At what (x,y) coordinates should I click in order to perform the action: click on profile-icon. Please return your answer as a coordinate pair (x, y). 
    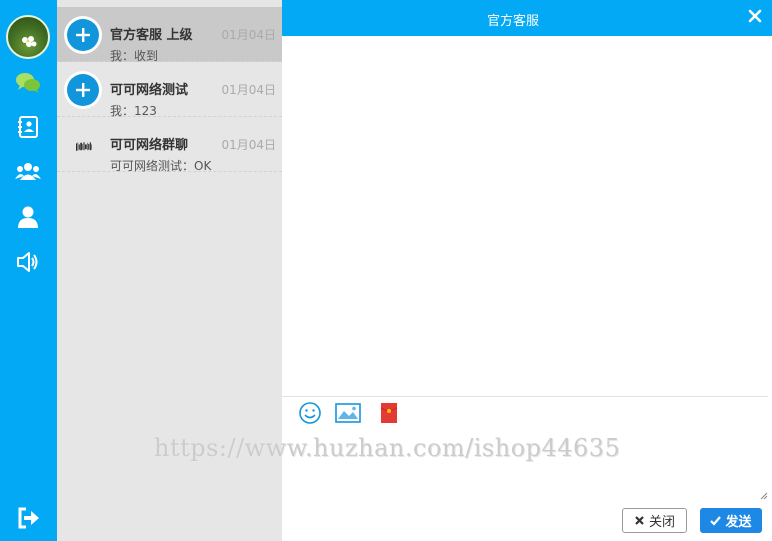
    Looking at the image, I should click on (28, 217).